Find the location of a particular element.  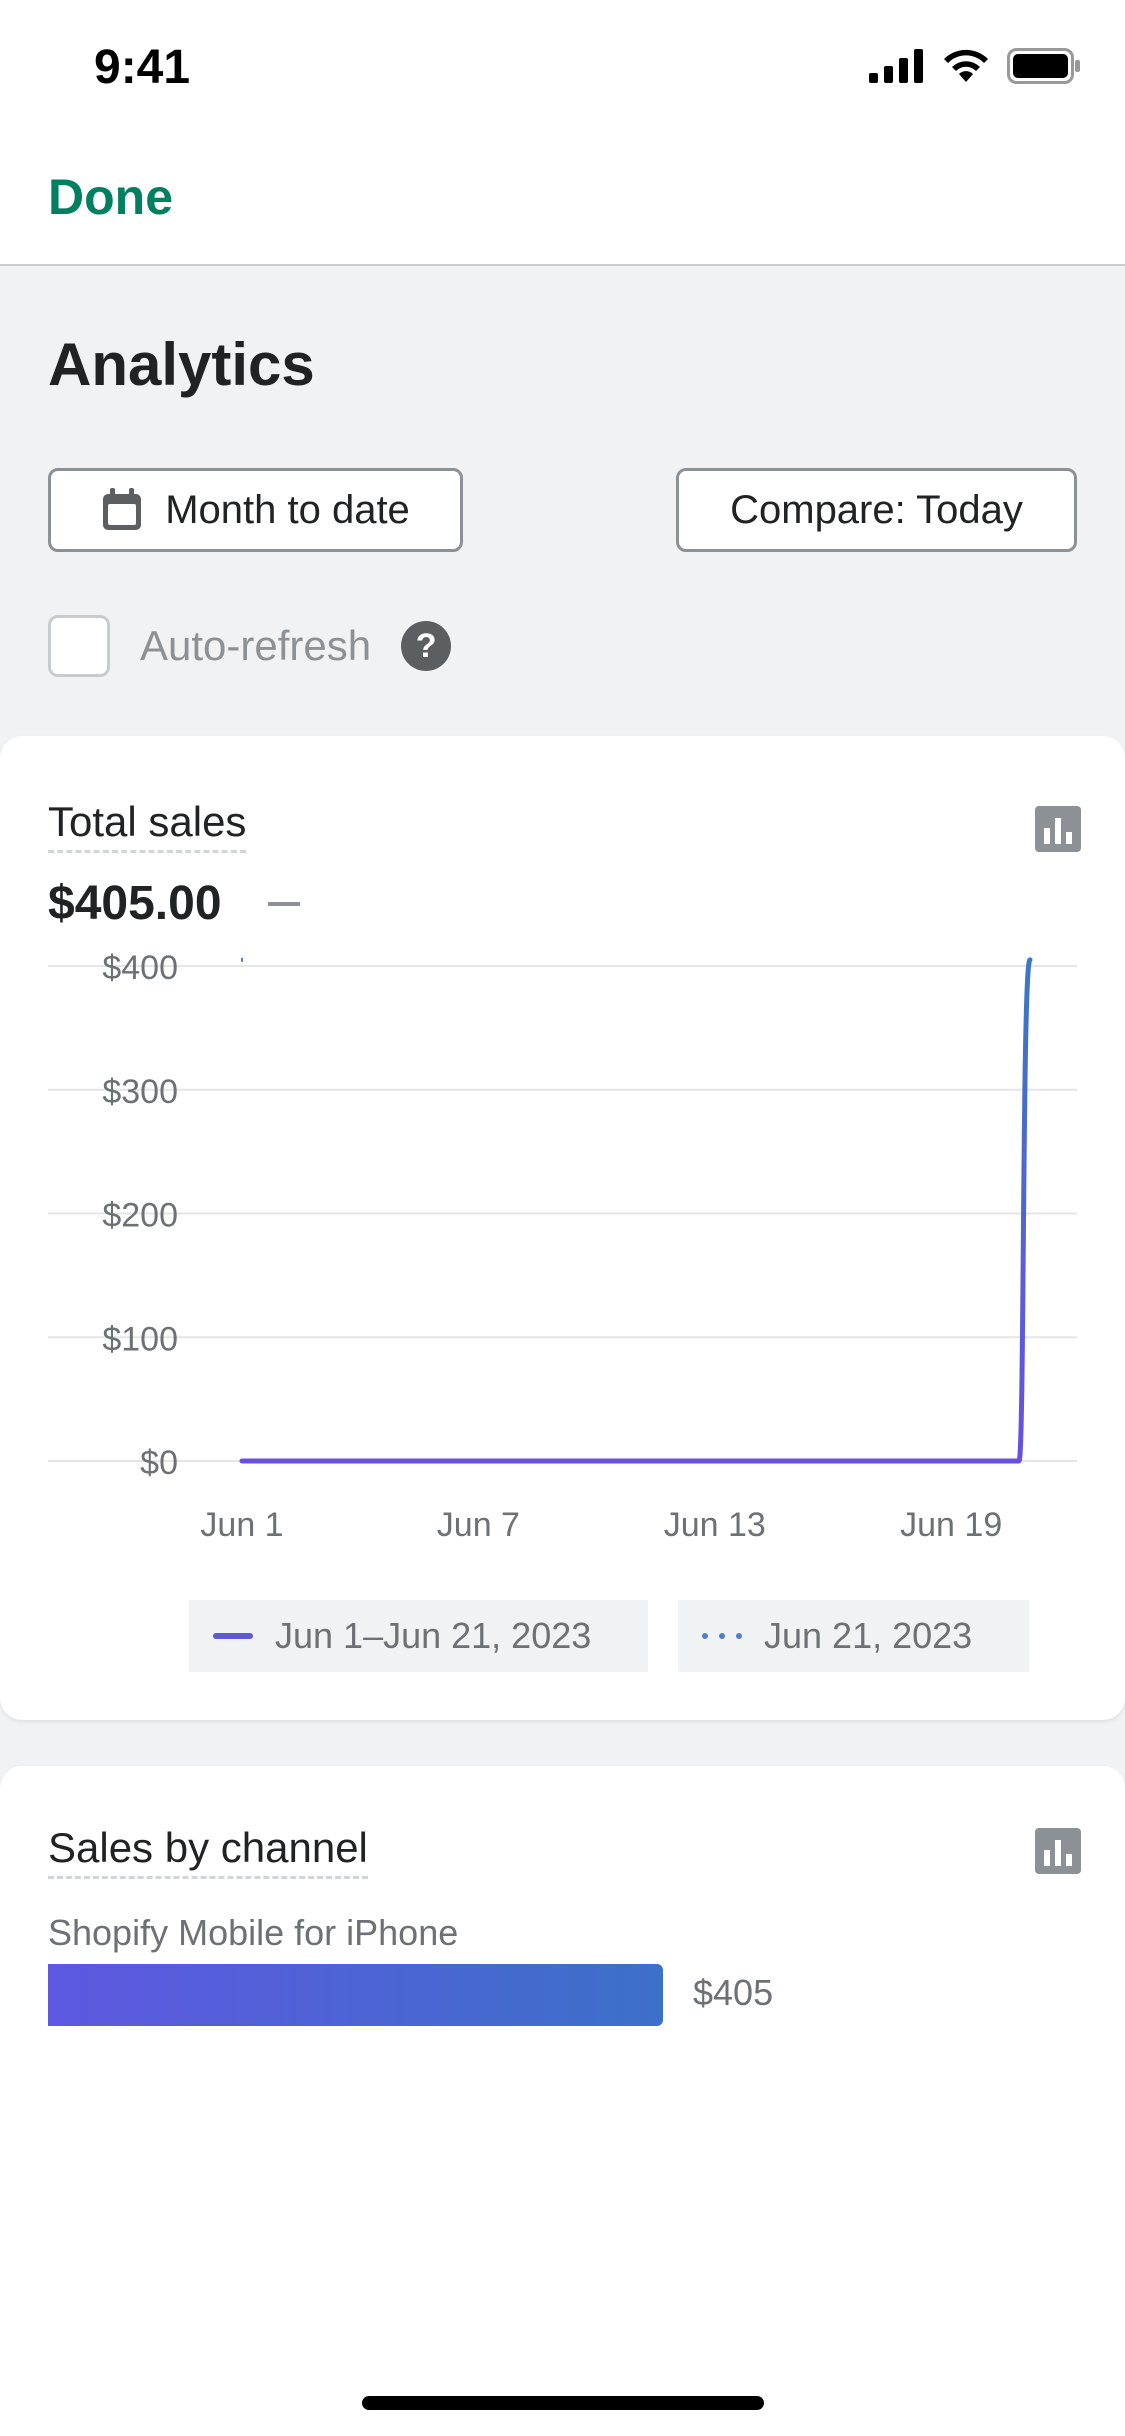

x-tick-label: Jun 1 is located at coordinates (241, 1525).